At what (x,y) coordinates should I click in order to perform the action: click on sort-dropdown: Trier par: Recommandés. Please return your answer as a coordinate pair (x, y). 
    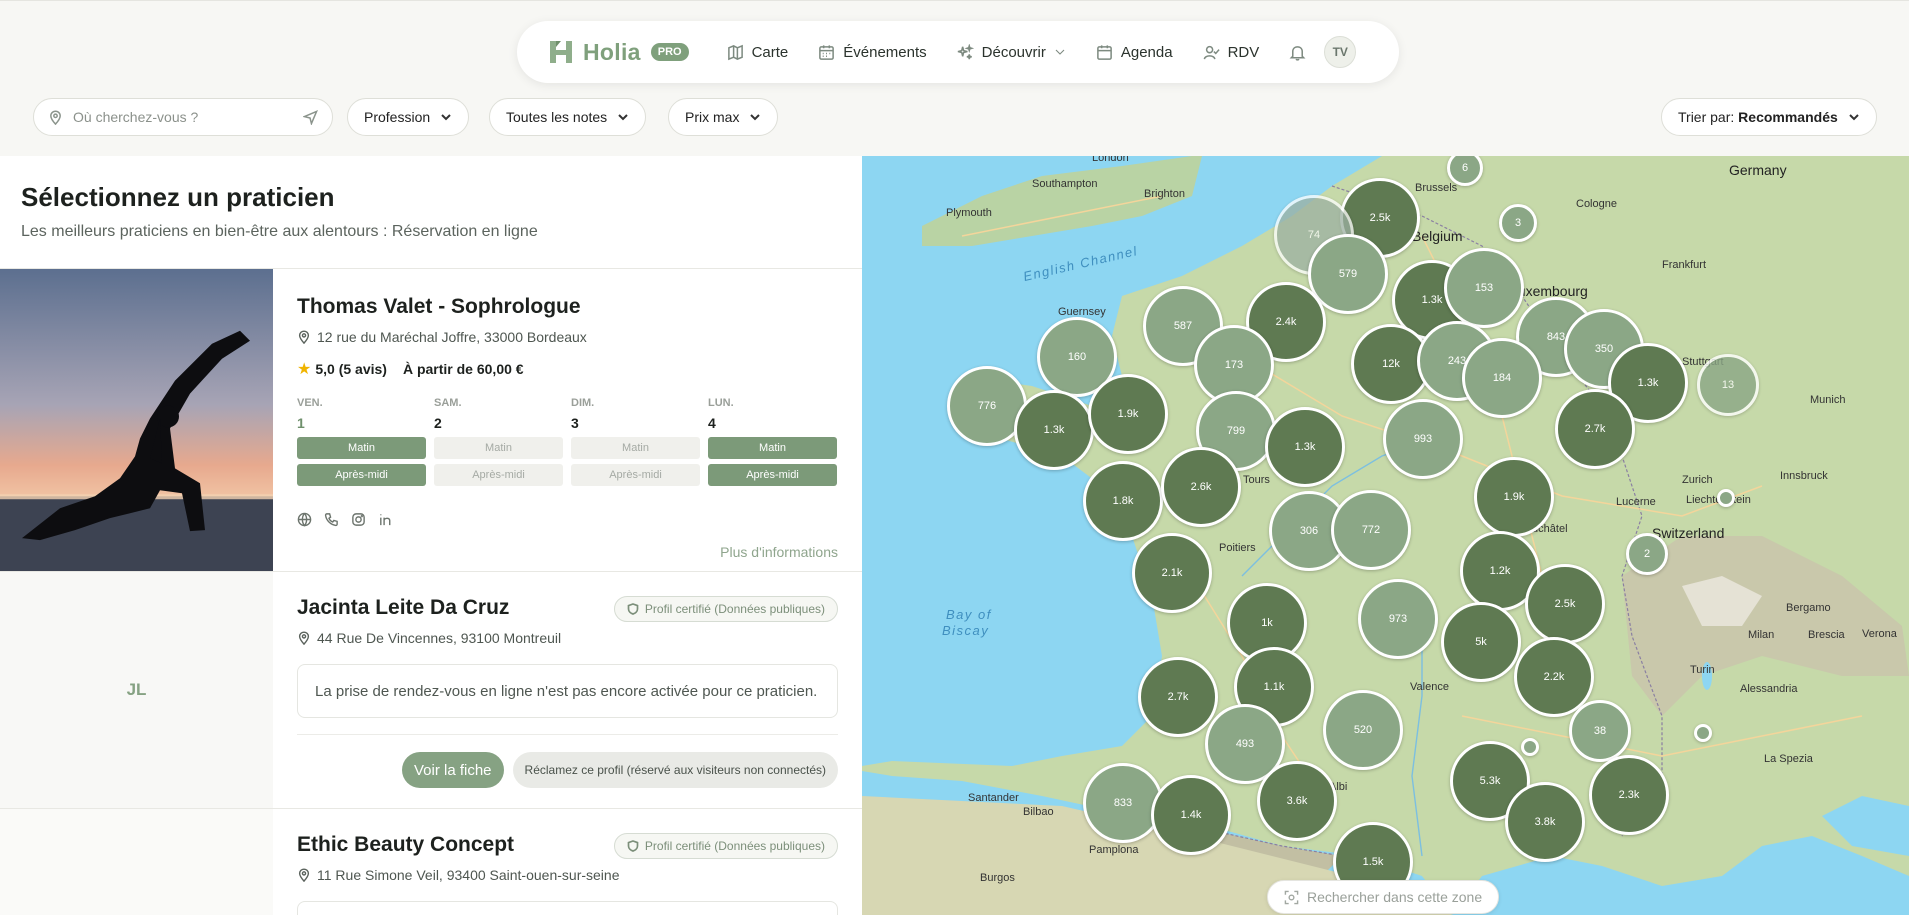
    Looking at the image, I should click on (1769, 117).